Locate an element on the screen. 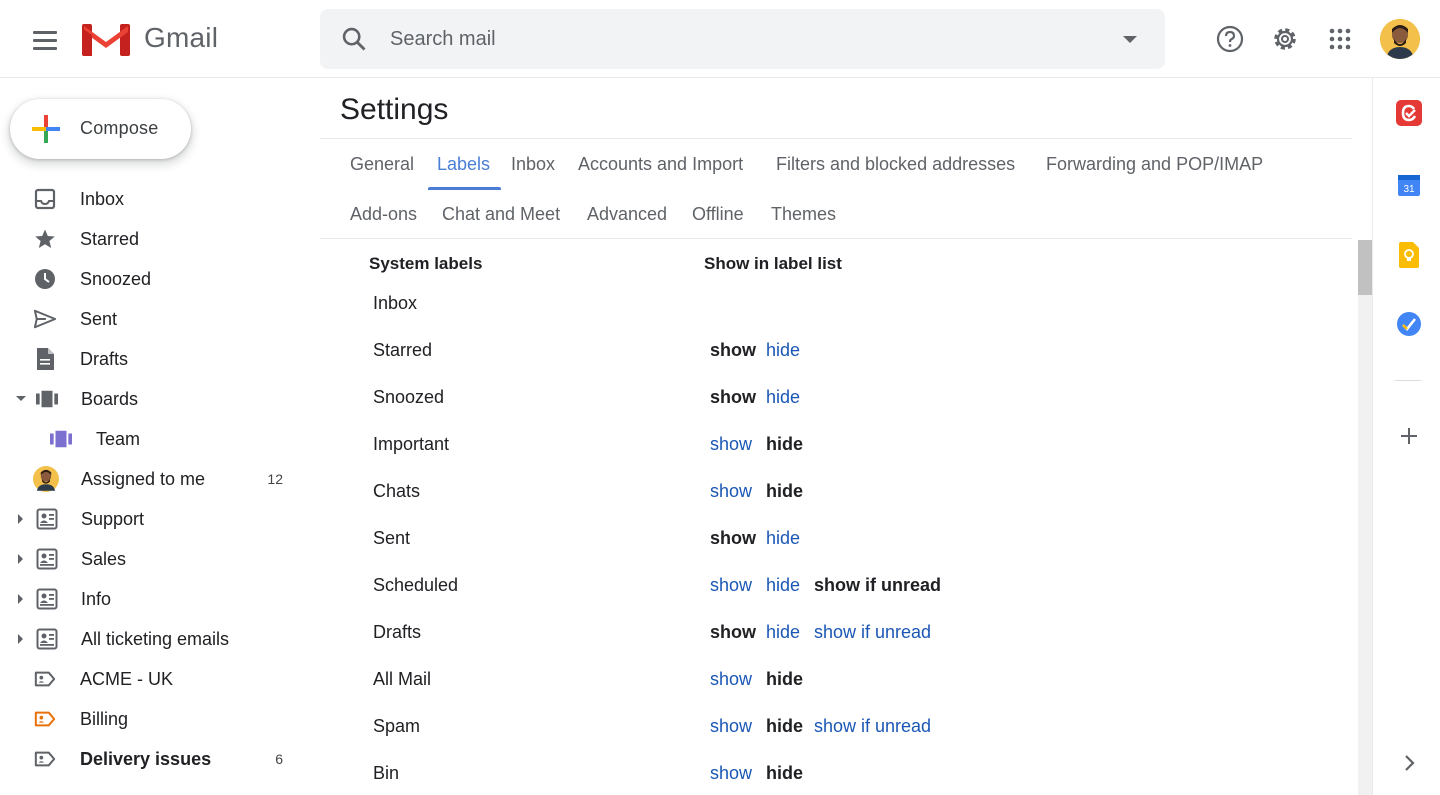 The height and width of the screenshot is (795, 1440). sidebar-item-support: Support is located at coordinates (152, 519).